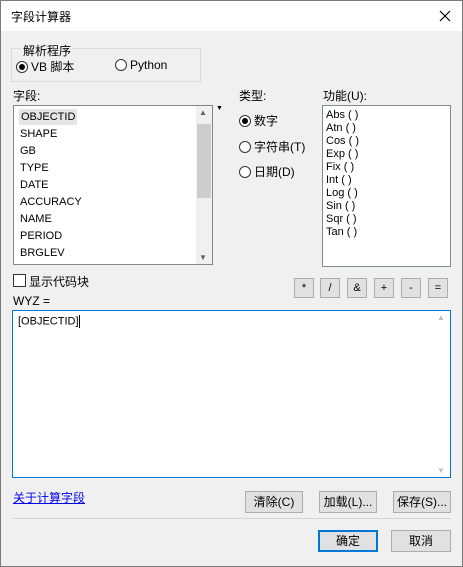 This screenshot has width=463, height=567. Describe the element at coordinates (341, 219) in the screenshot. I see `function-item-sqr: Sqr ( )` at that location.